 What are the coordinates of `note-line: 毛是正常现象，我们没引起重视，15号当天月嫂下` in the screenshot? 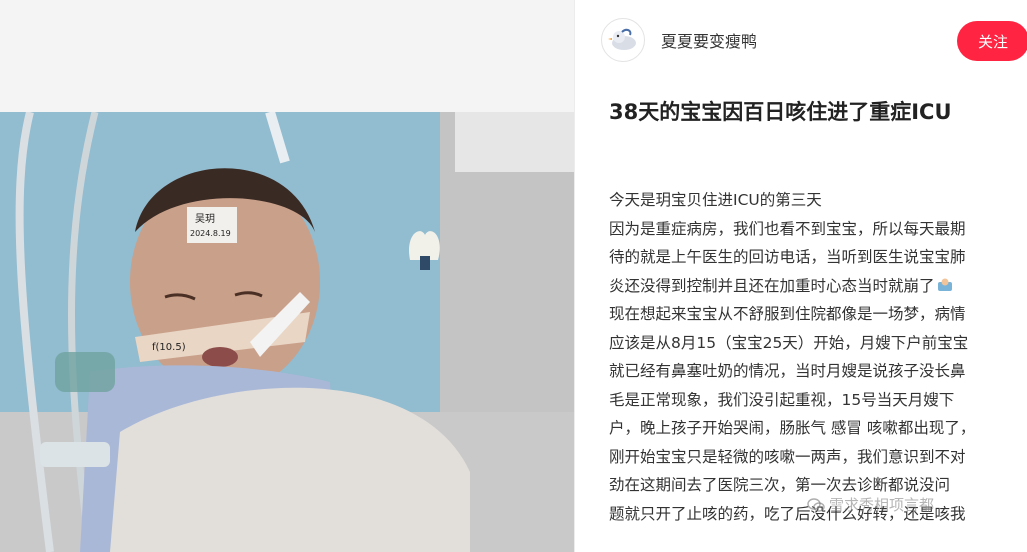 It's located at (782, 399).